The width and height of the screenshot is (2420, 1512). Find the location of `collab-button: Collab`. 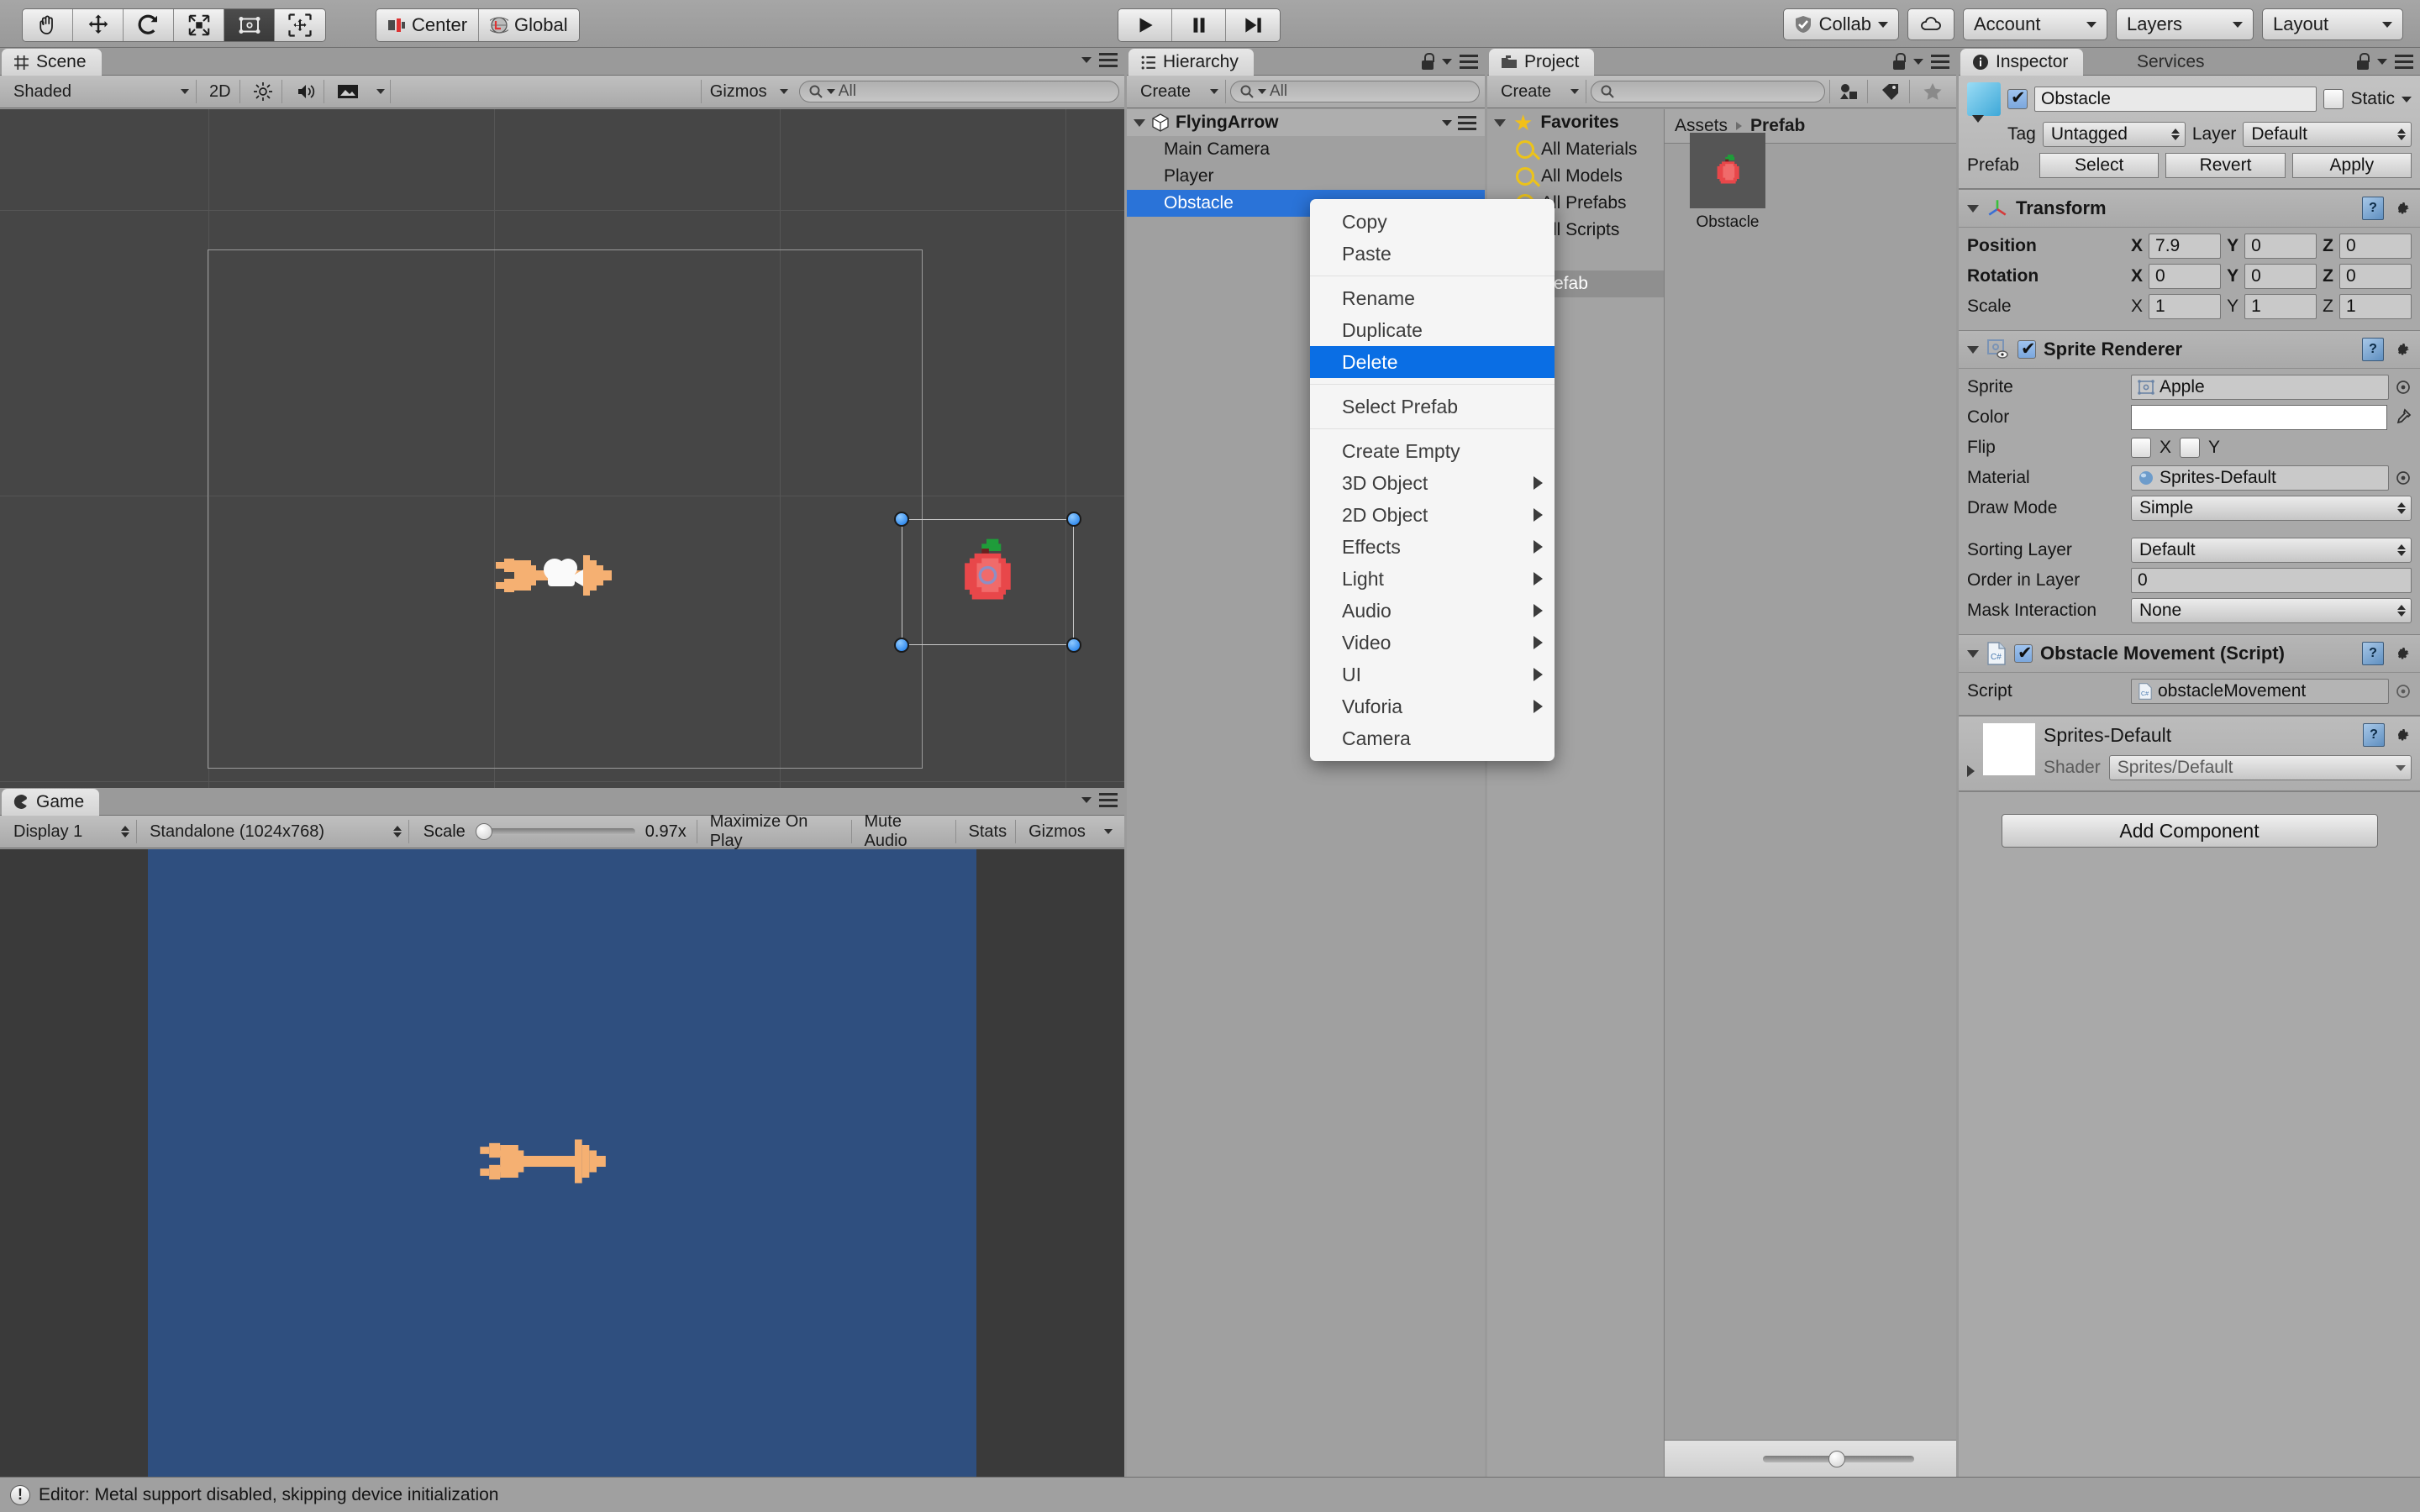

collab-button: Collab is located at coordinates (1841, 24).